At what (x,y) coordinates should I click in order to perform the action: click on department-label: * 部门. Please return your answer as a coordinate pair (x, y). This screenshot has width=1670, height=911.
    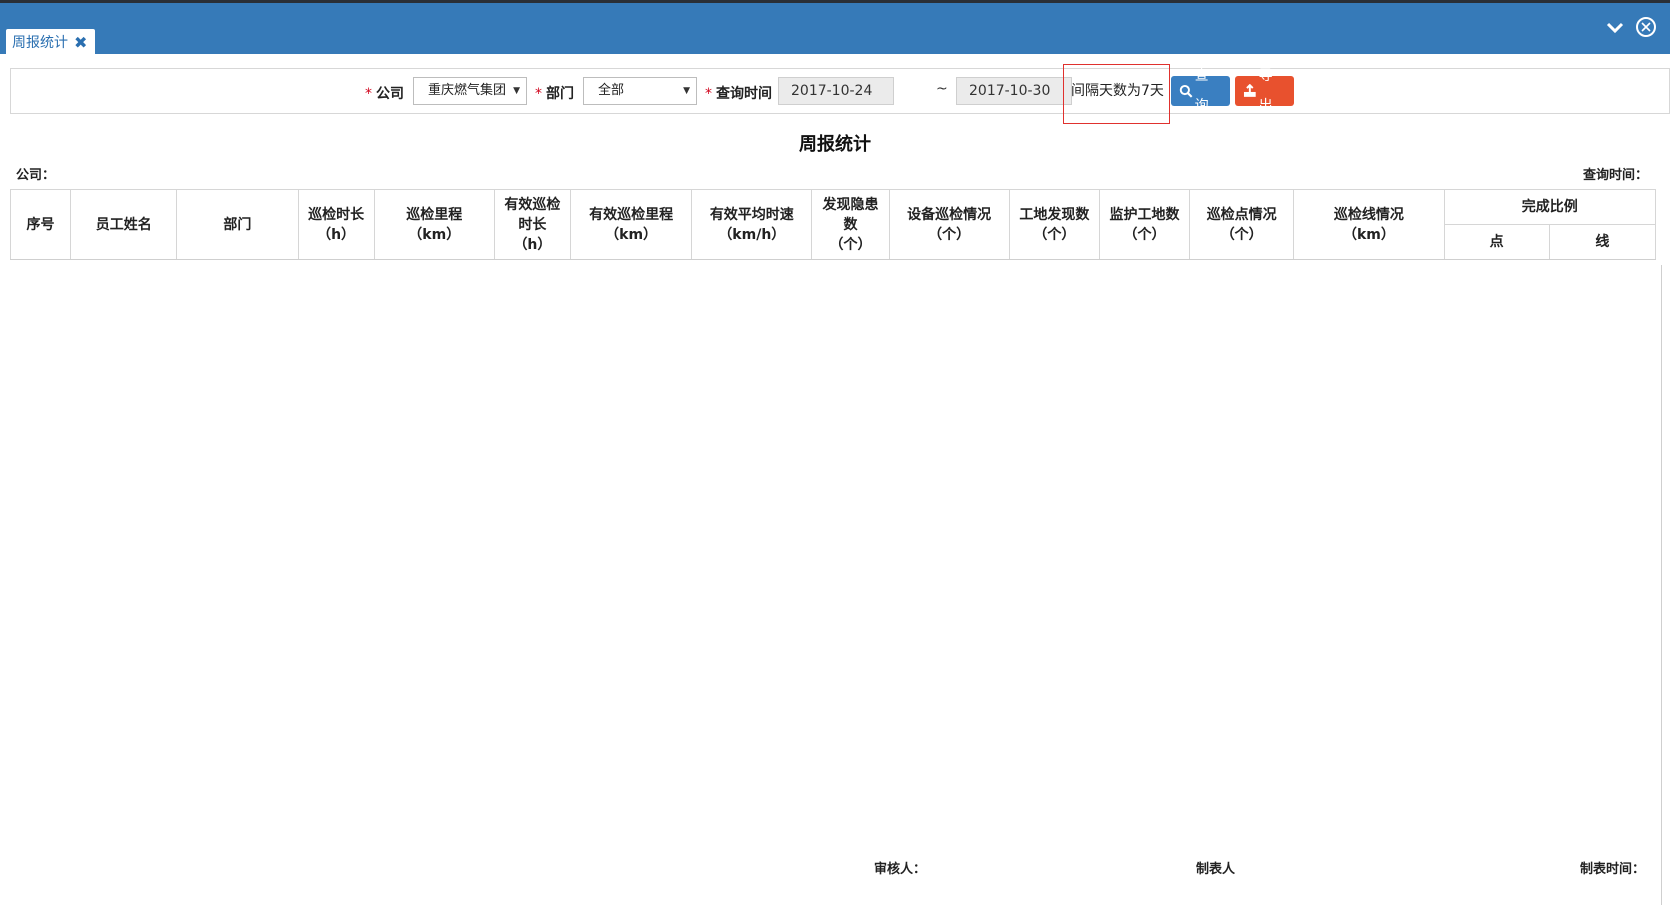
    Looking at the image, I should click on (554, 94).